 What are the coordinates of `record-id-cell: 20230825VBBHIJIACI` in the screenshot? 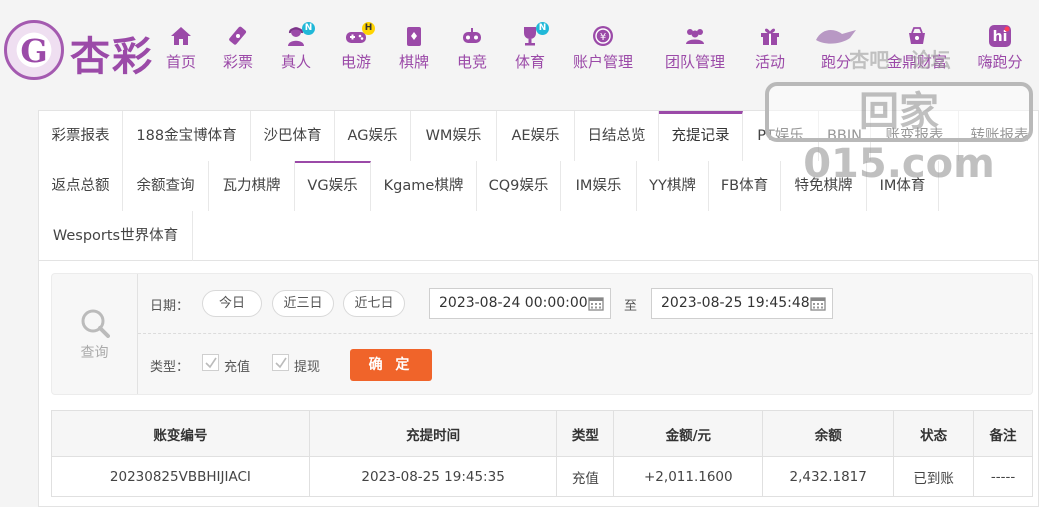 It's located at (180, 476).